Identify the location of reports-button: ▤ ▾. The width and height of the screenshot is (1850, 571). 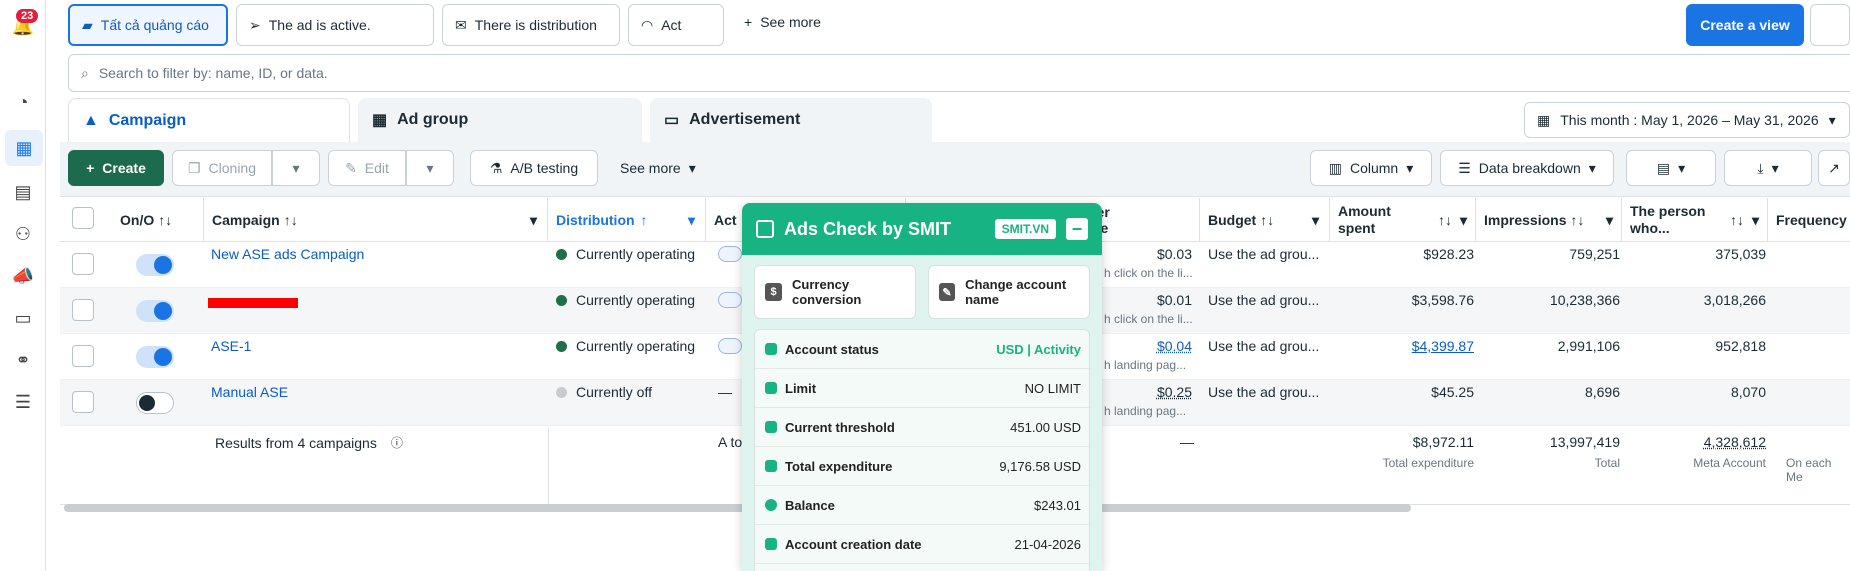
(1671, 168).